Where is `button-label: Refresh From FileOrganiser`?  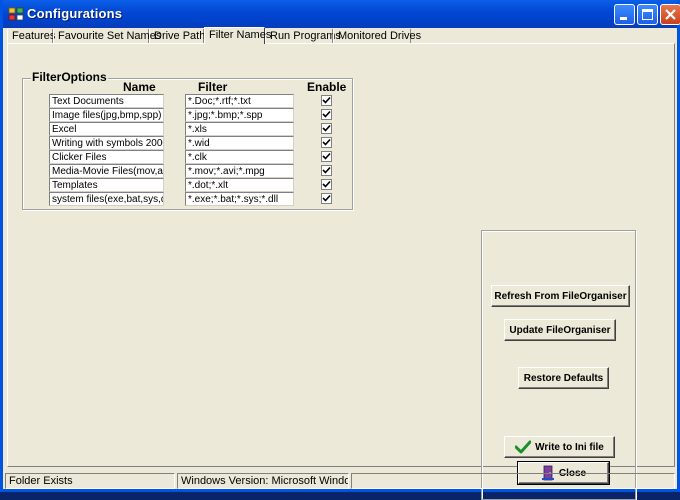 button-label: Refresh From FileOrganiser is located at coordinates (560, 296).